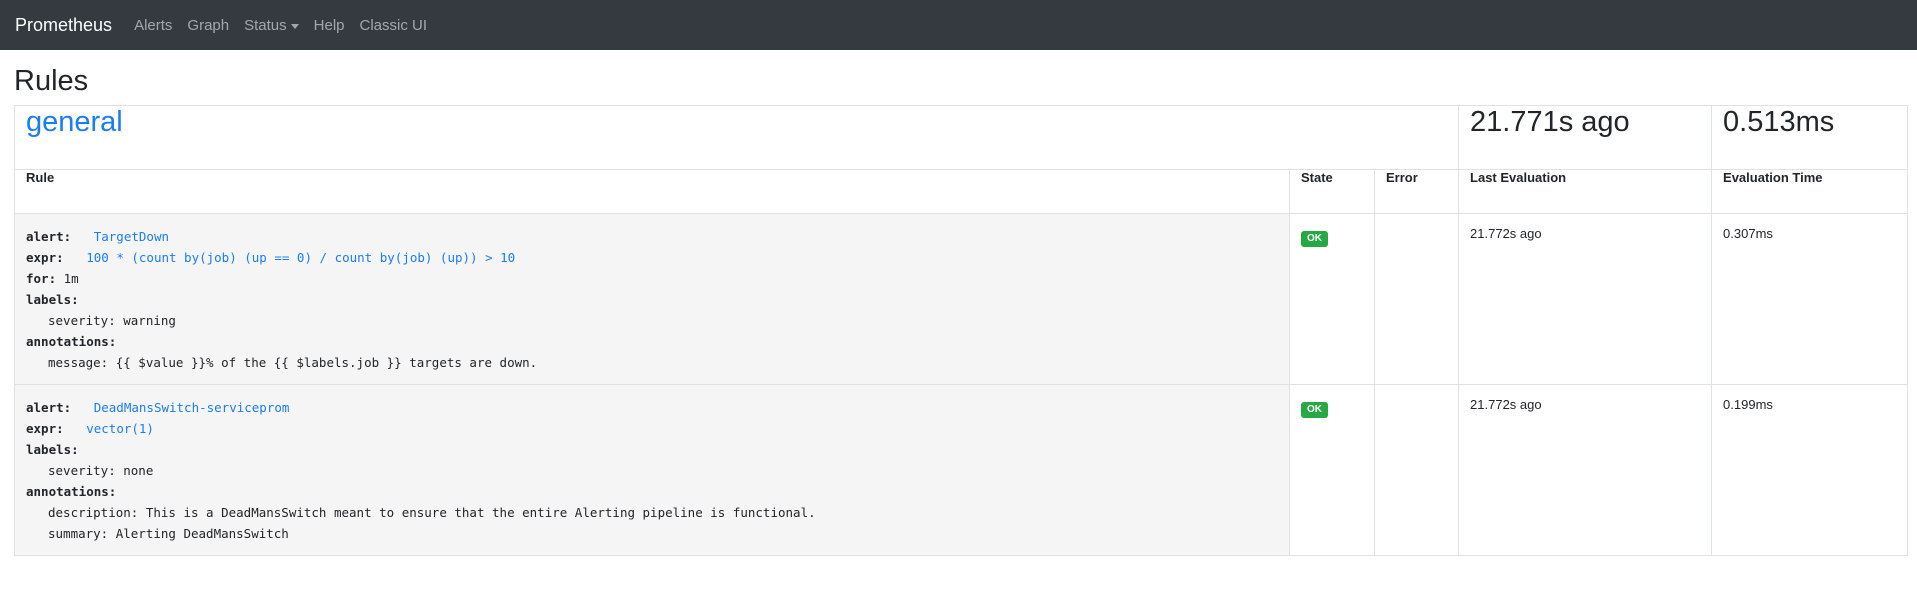 This screenshot has width=1917, height=600. Describe the element at coordinates (112, 320) in the screenshot. I see `label-line: severity: warning` at that location.